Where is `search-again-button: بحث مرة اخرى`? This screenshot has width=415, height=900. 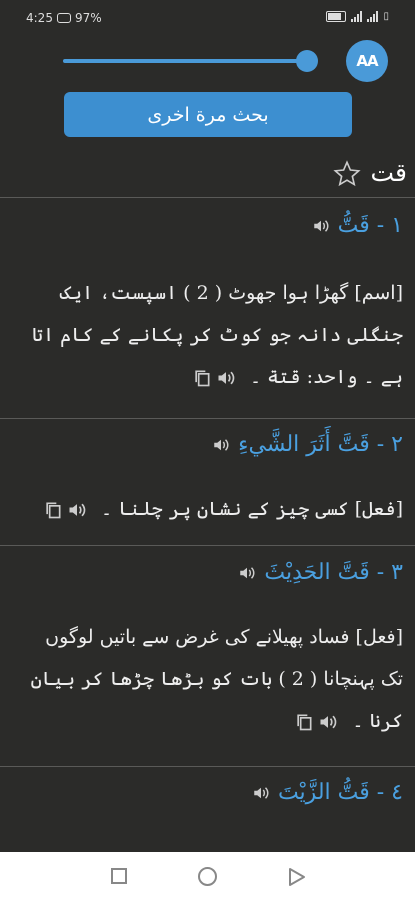
search-again-button: بحث مرة اخرى is located at coordinates (208, 114).